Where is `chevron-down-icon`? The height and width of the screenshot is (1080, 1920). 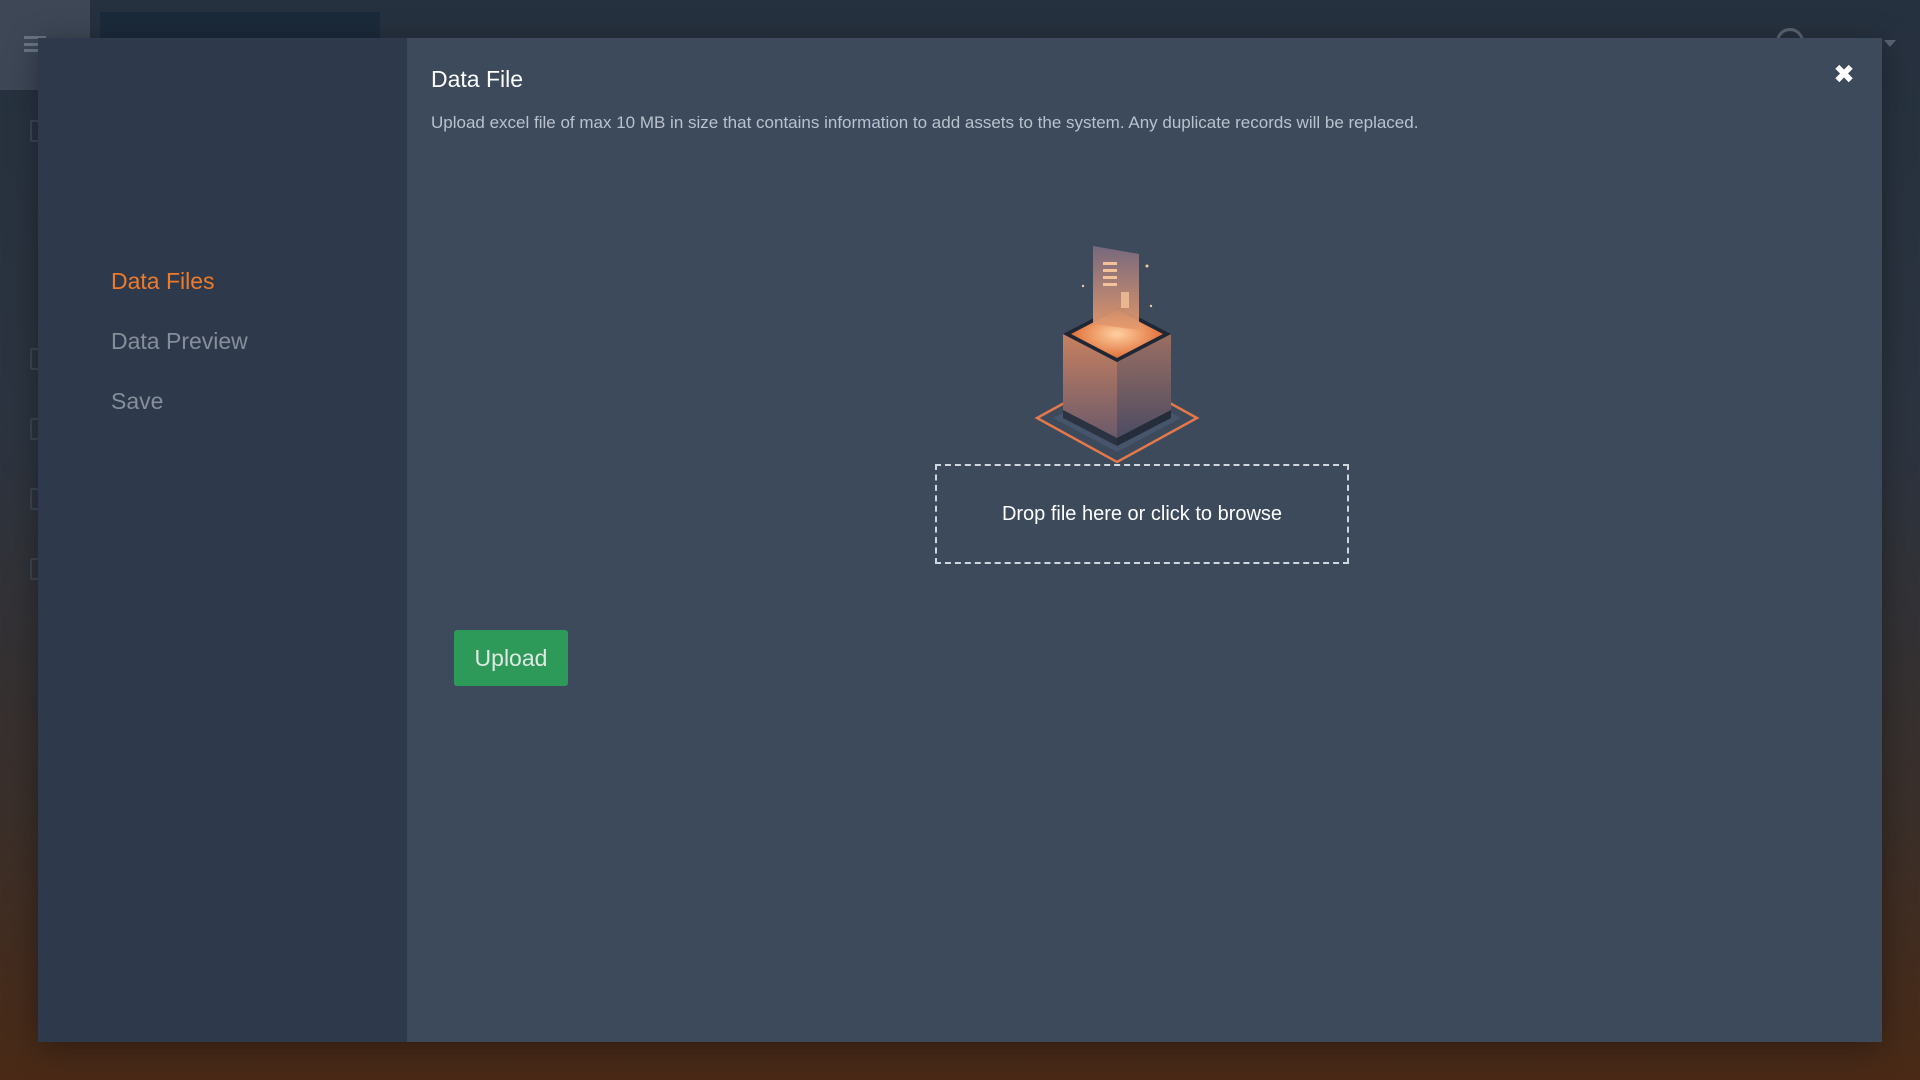
chevron-down-icon is located at coordinates (1890, 43).